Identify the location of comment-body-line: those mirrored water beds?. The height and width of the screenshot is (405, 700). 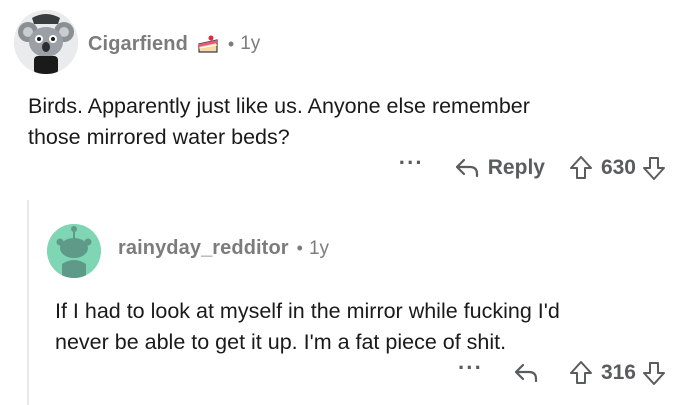
(159, 137).